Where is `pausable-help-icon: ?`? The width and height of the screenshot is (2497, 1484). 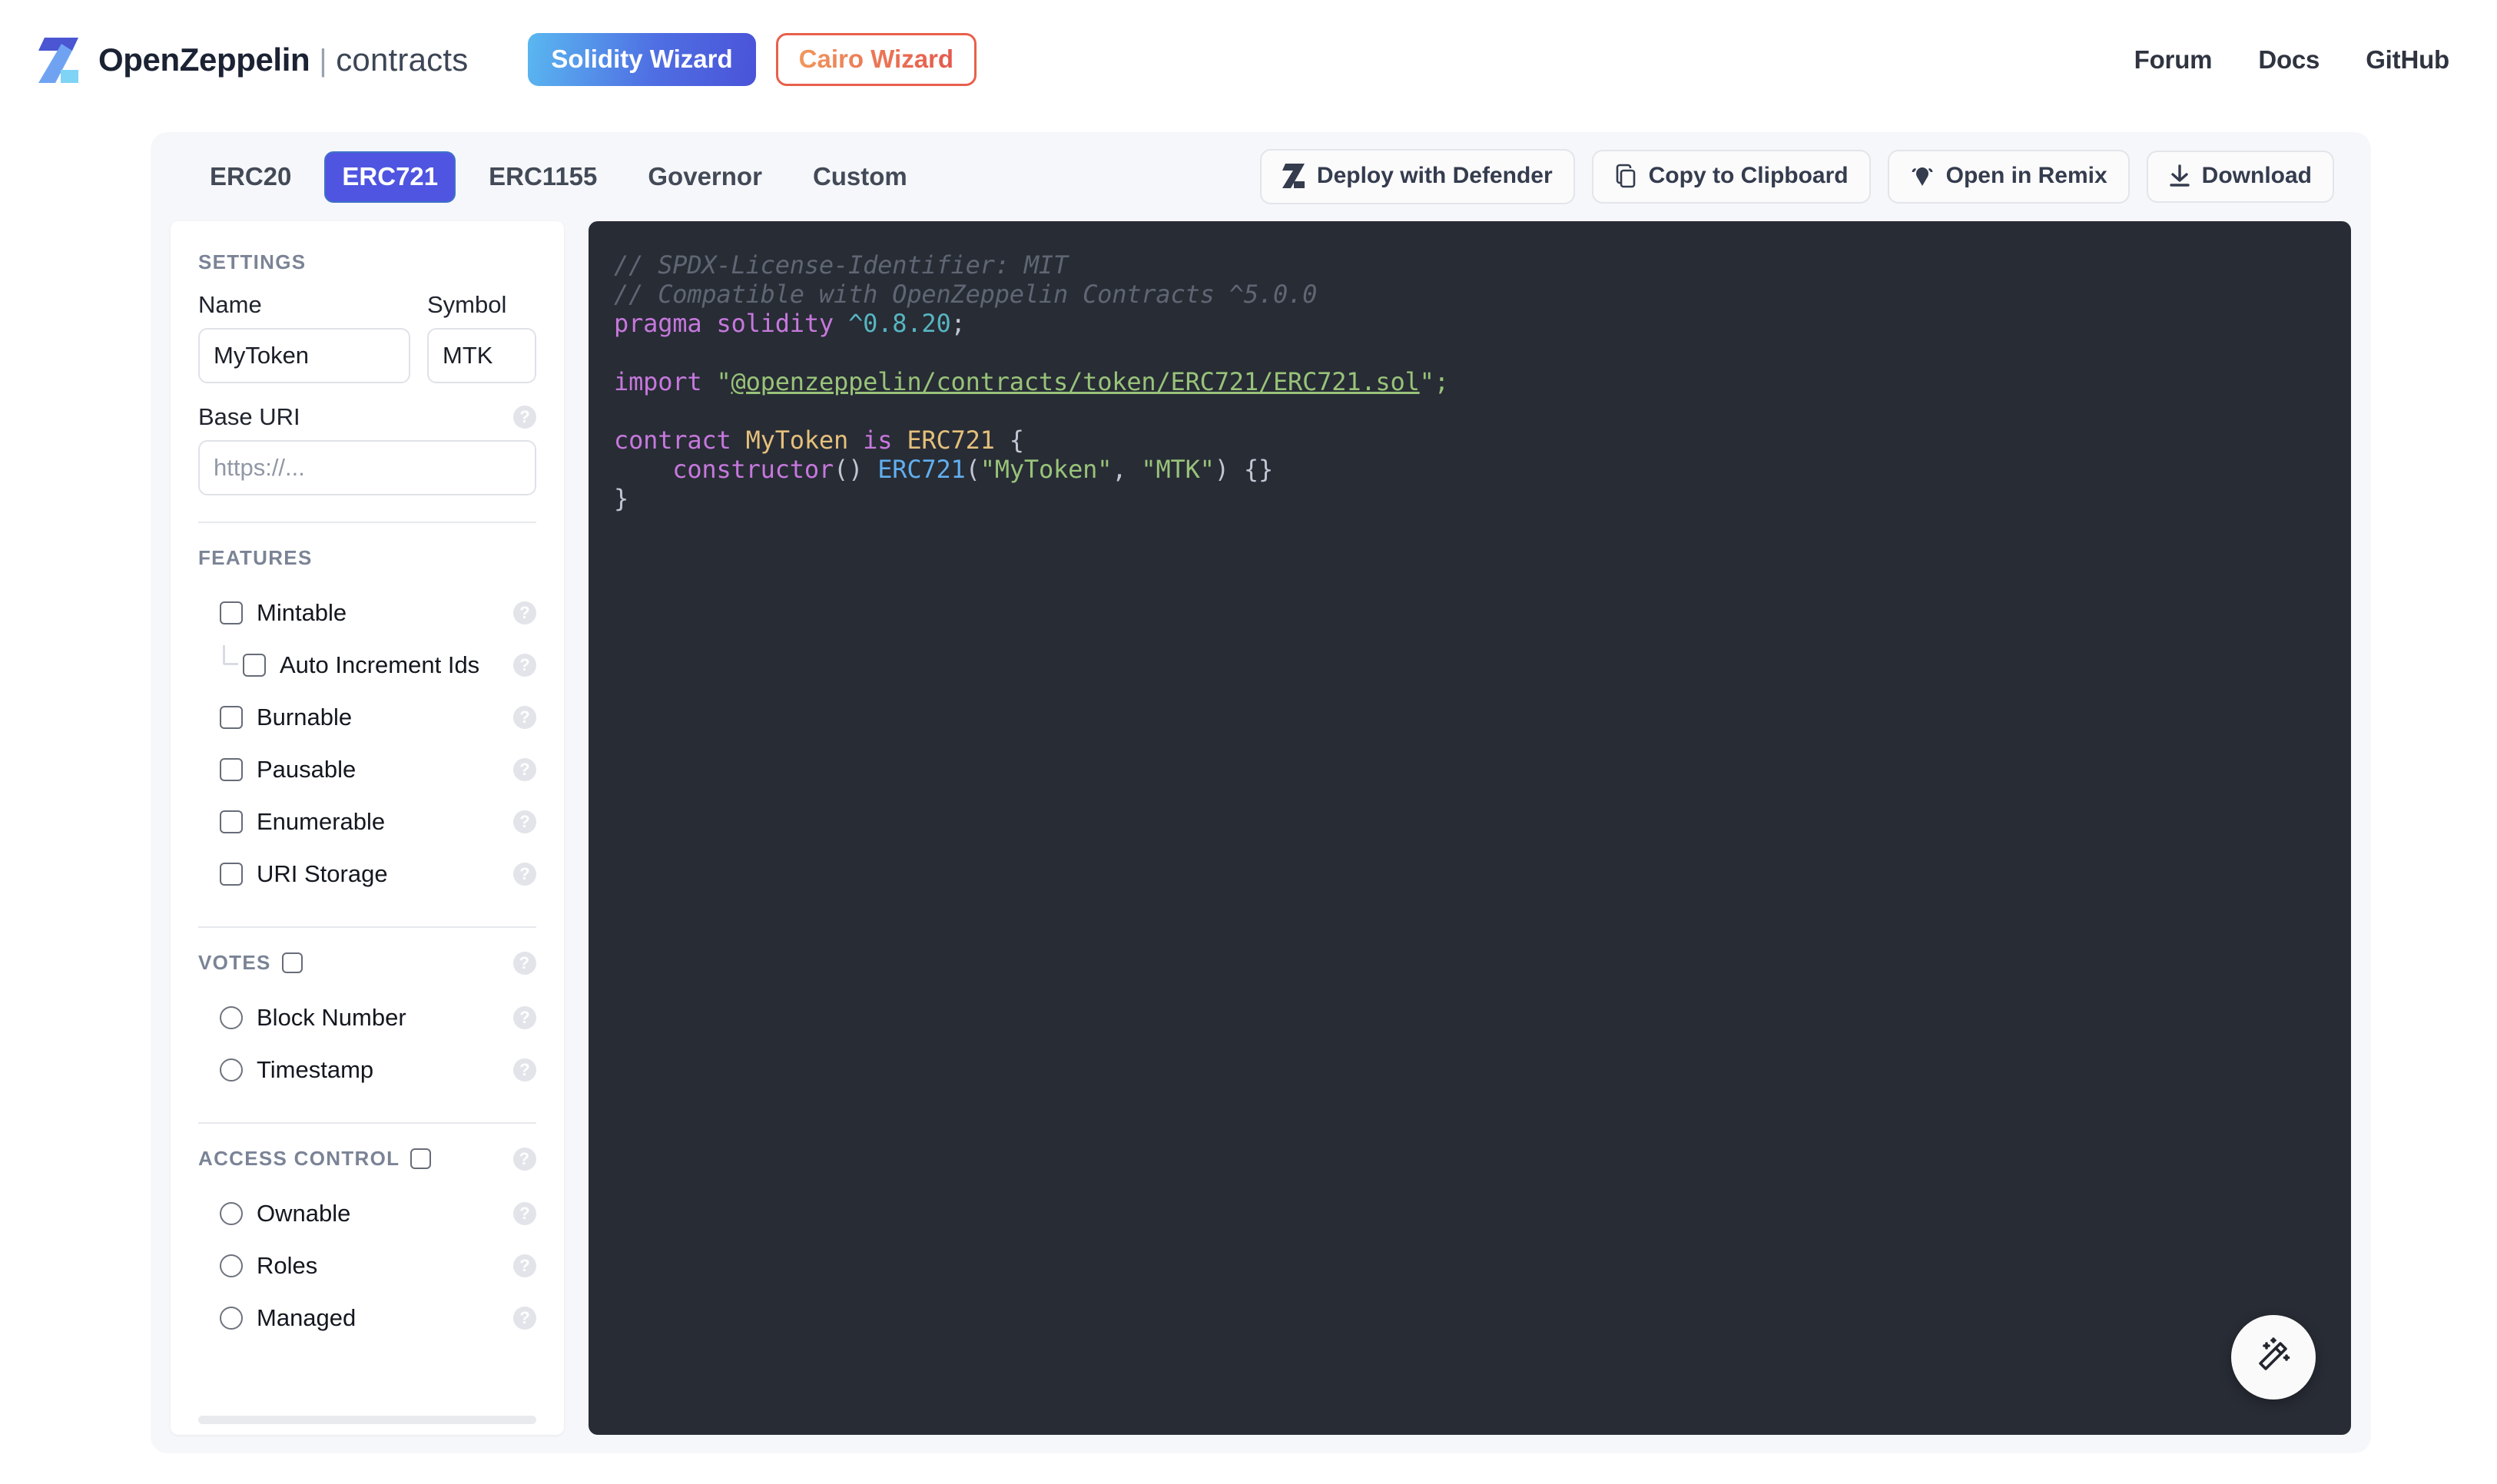 pausable-help-icon: ? is located at coordinates (524, 769).